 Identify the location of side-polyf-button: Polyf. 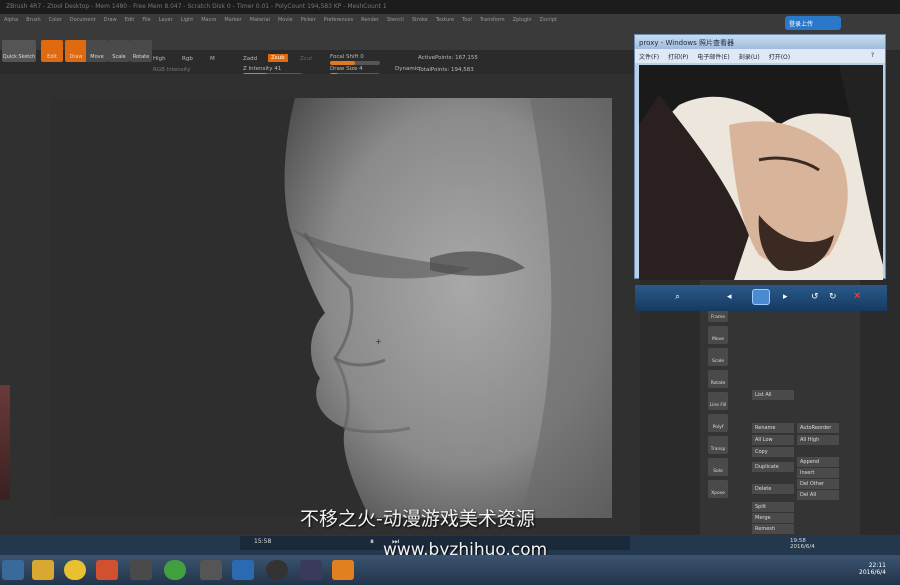
(718, 423).